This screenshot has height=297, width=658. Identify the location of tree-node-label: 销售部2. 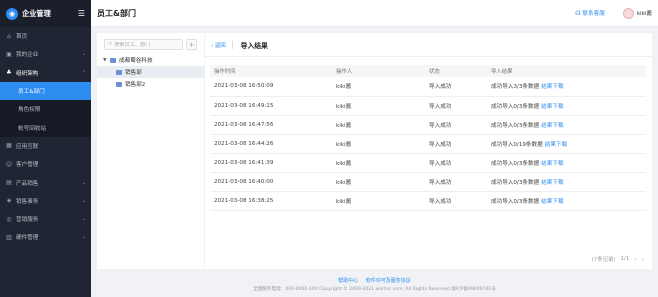
(135, 85).